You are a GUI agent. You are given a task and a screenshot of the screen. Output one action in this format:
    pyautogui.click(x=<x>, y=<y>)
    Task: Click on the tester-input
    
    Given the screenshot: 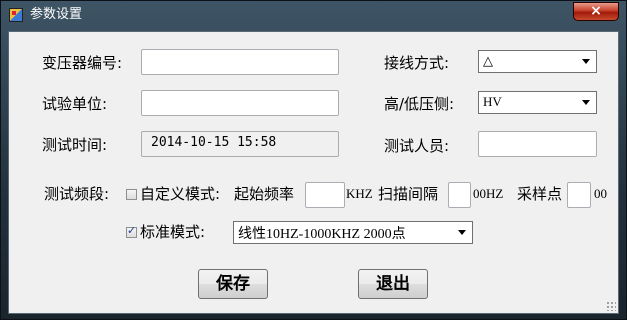 What is the action you would take?
    pyautogui.click(x=537, y=144)
    